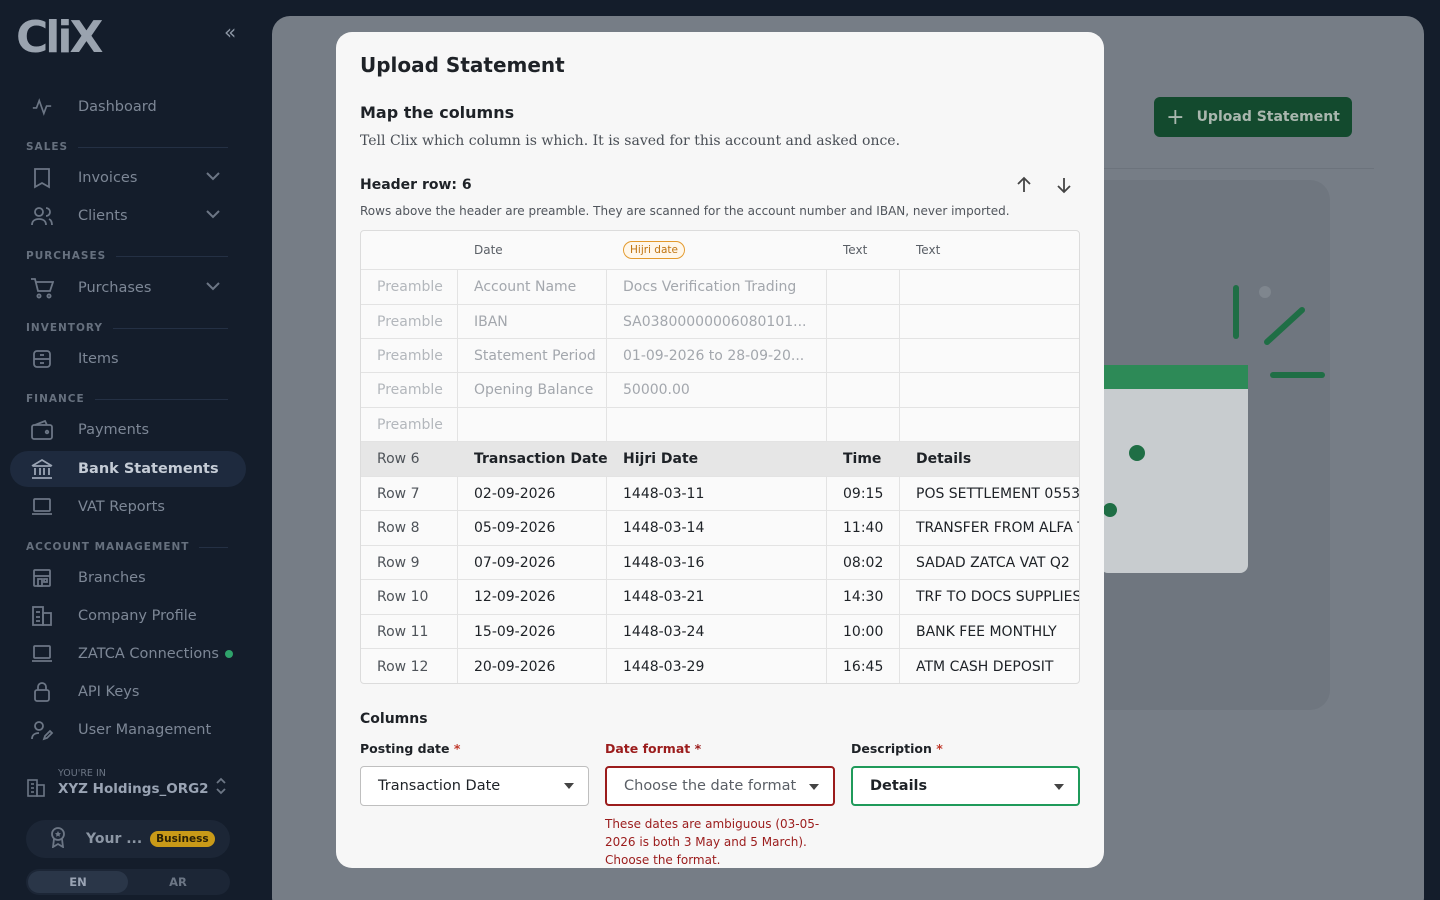 Image resolution: width=1440 pixels, height=900 pixels. I want to click on users-icon, so click(42, 216).